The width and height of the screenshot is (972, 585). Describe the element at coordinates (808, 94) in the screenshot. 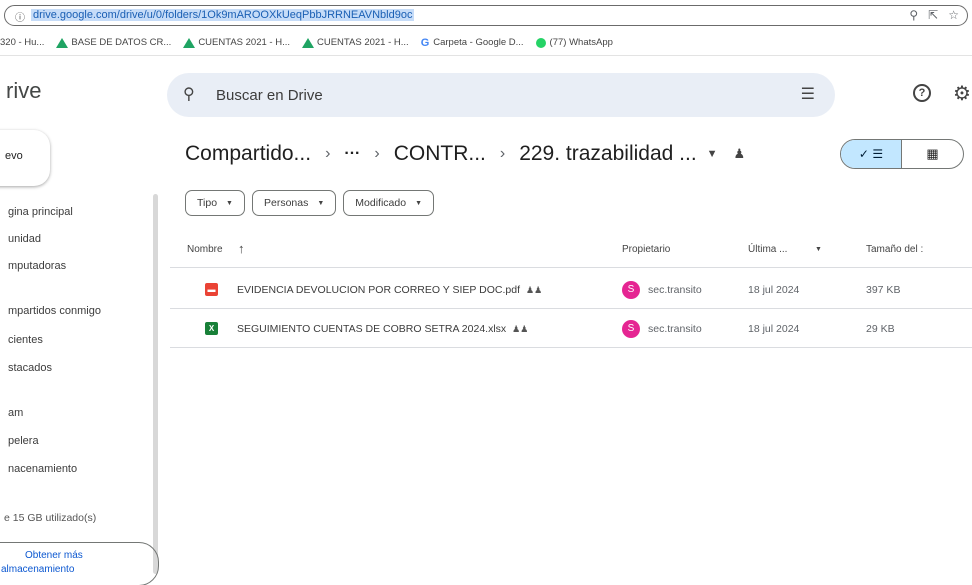

I see `search-options-icon: ☰` at that location.